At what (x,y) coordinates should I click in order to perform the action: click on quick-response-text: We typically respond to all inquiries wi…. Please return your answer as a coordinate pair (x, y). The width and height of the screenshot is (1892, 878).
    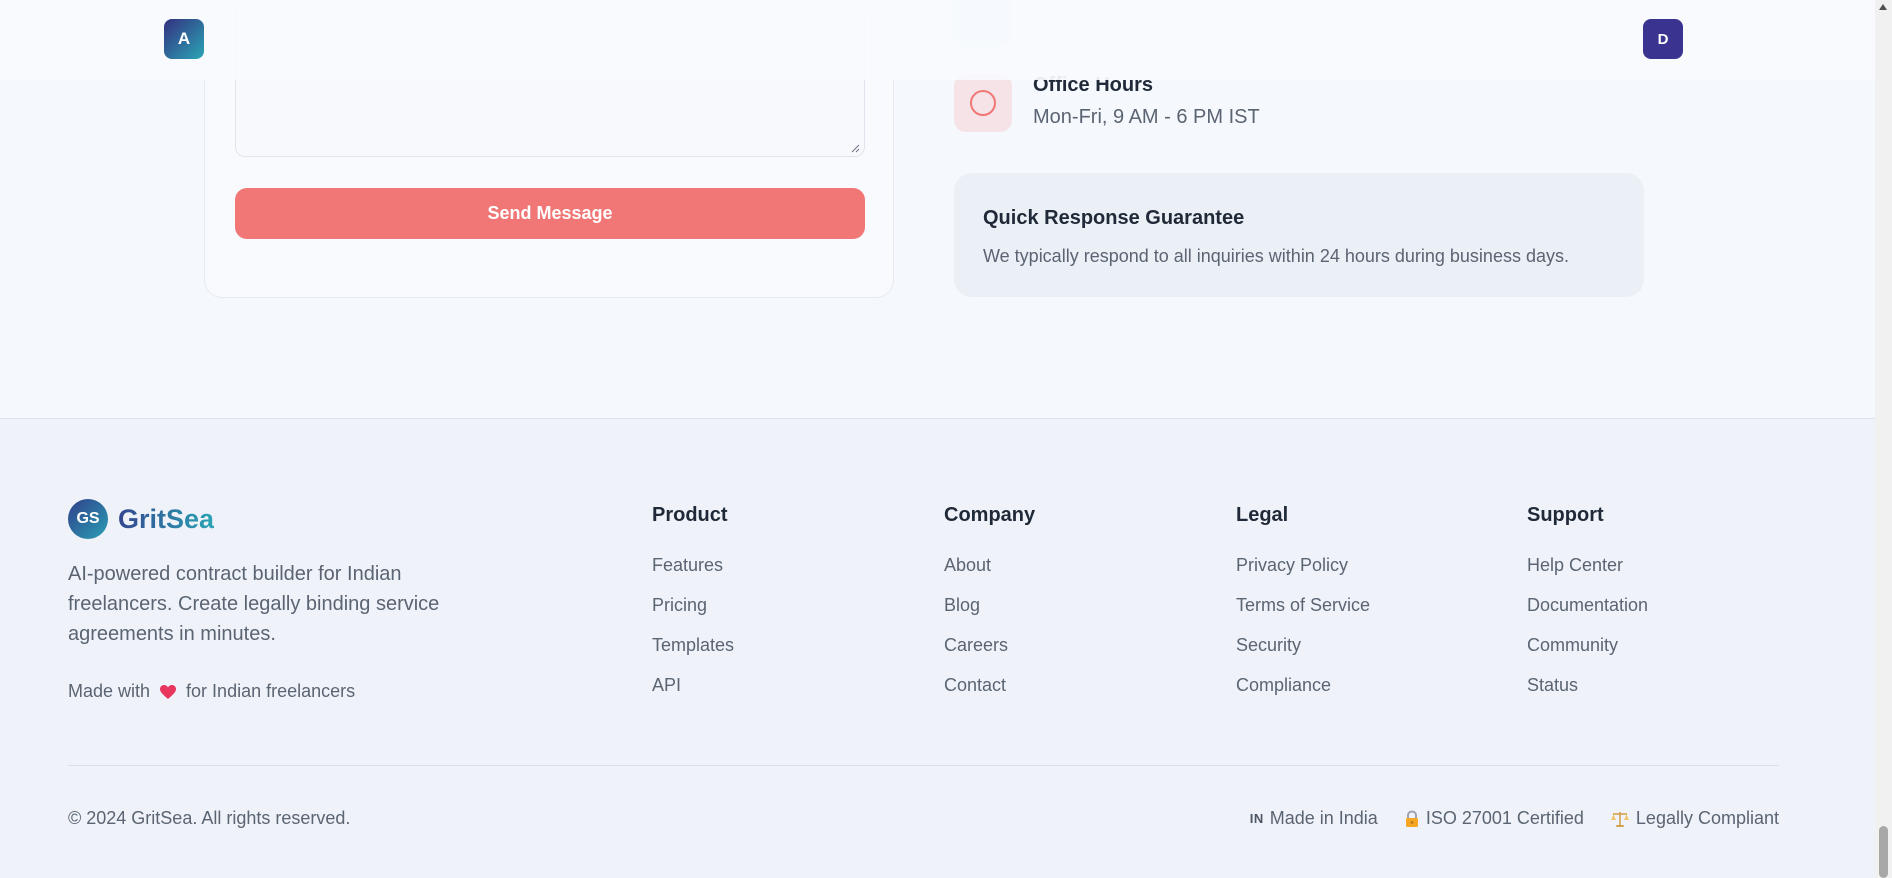
    Looking at the image, I should click on (1276, 256).